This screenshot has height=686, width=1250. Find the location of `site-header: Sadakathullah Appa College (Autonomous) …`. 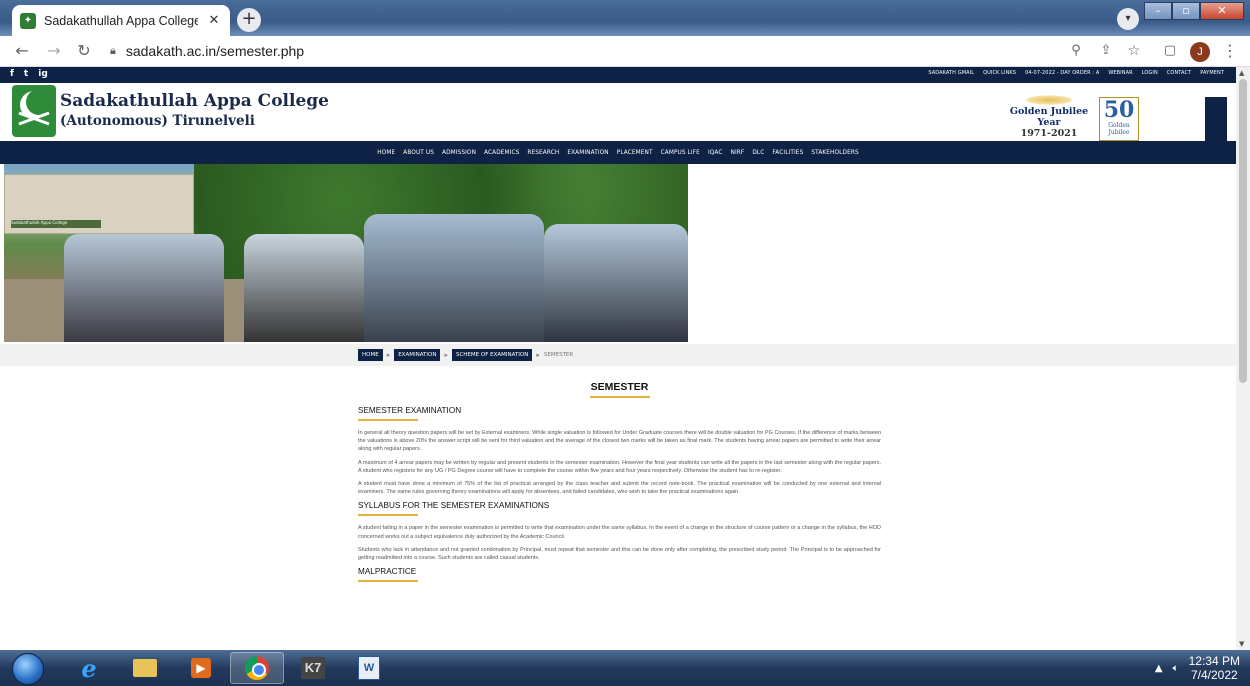

site-header: Sadakathullah Appa College (Autonomous) … is located at coordinates (618, 112).